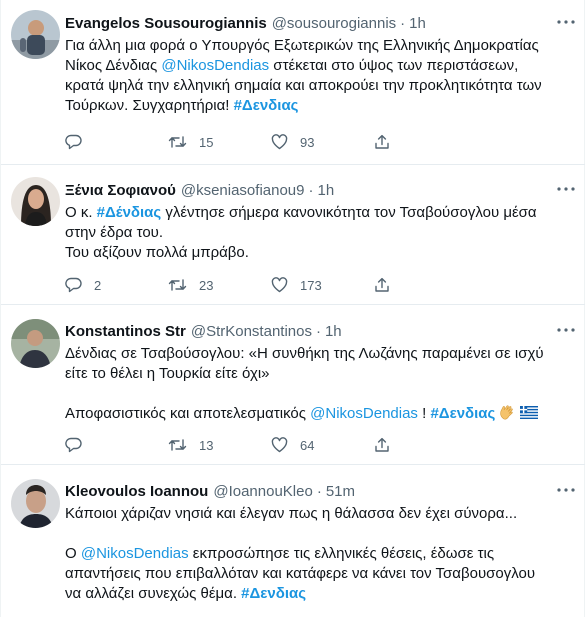  I want to click on tweet-actions: 15 93, so click(271, 142).